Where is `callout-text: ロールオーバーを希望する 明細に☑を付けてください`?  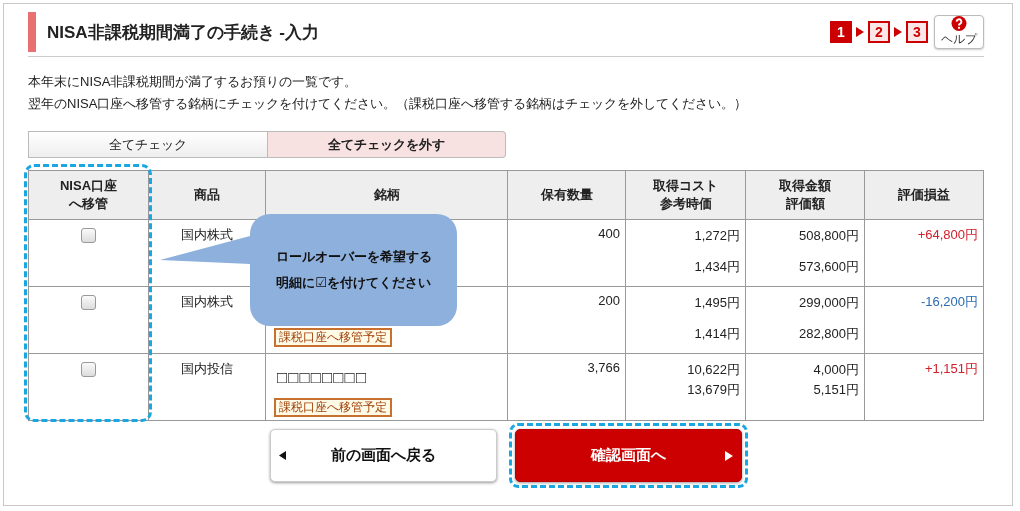 callout-text: ロールオーバーを希望する 明細に☑を付けてください is located at coordinates (353, 270).